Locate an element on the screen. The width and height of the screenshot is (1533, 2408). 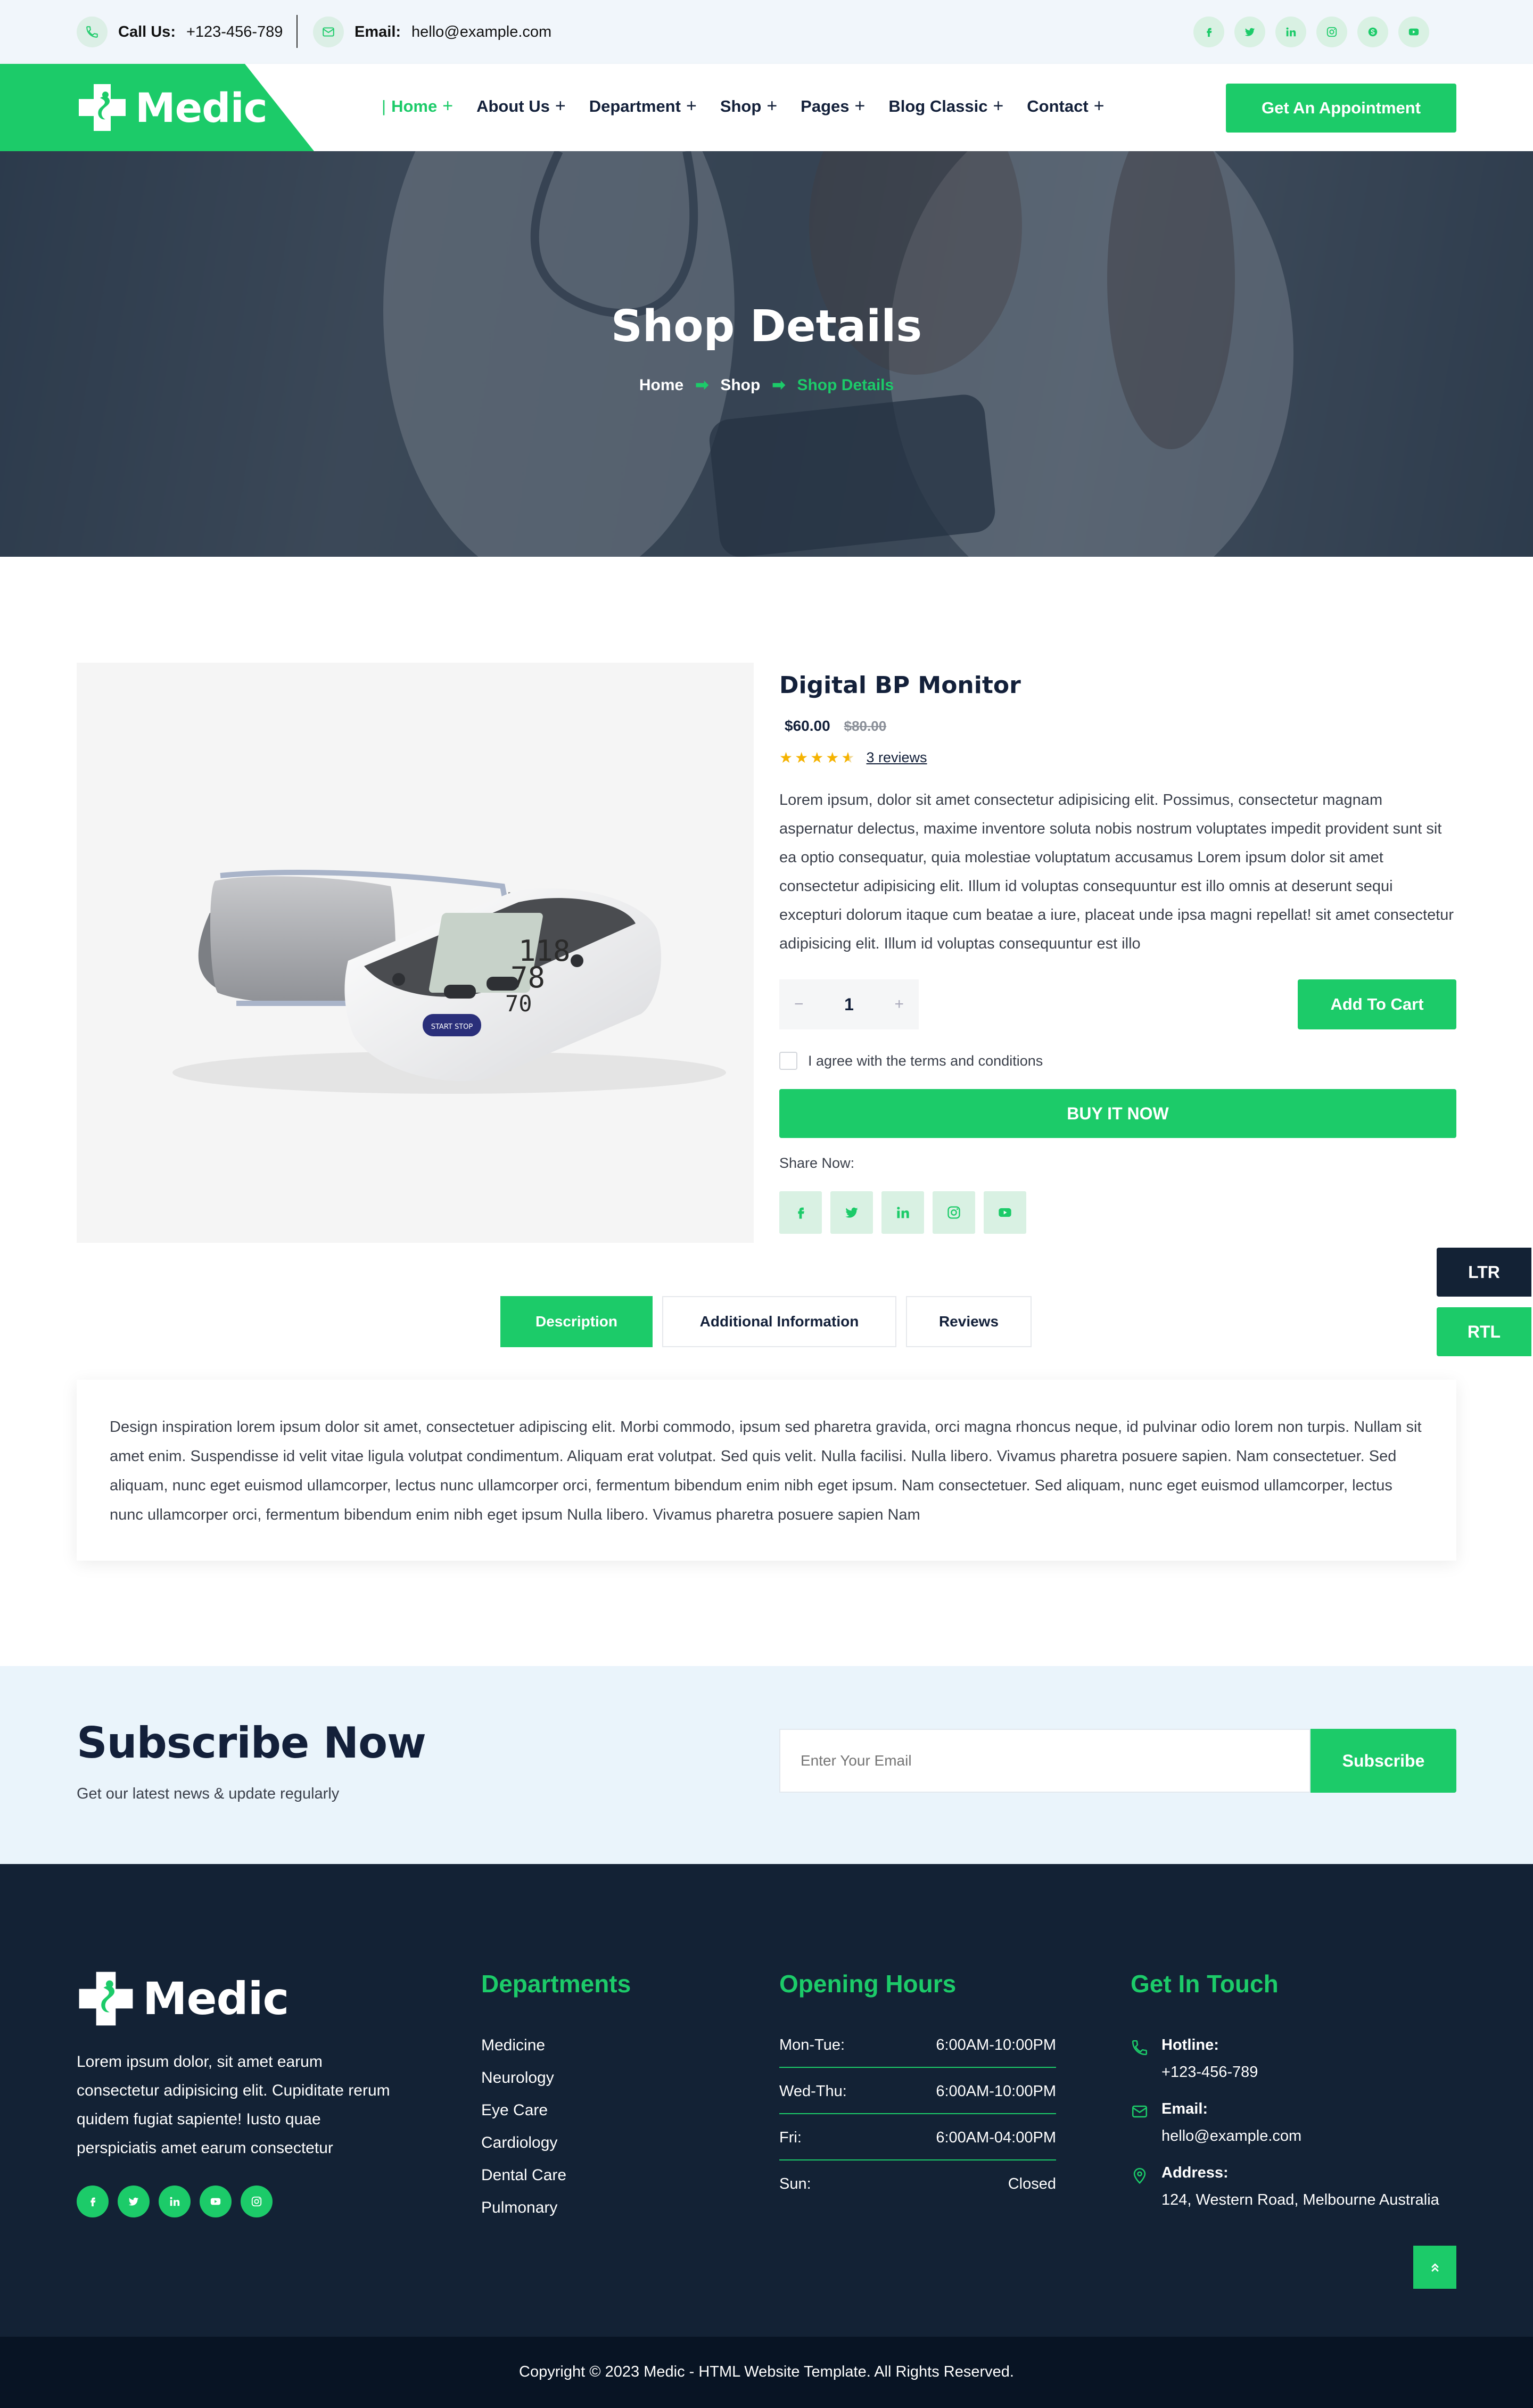
qty-value: 1 is located at coordinates (849, 1005).